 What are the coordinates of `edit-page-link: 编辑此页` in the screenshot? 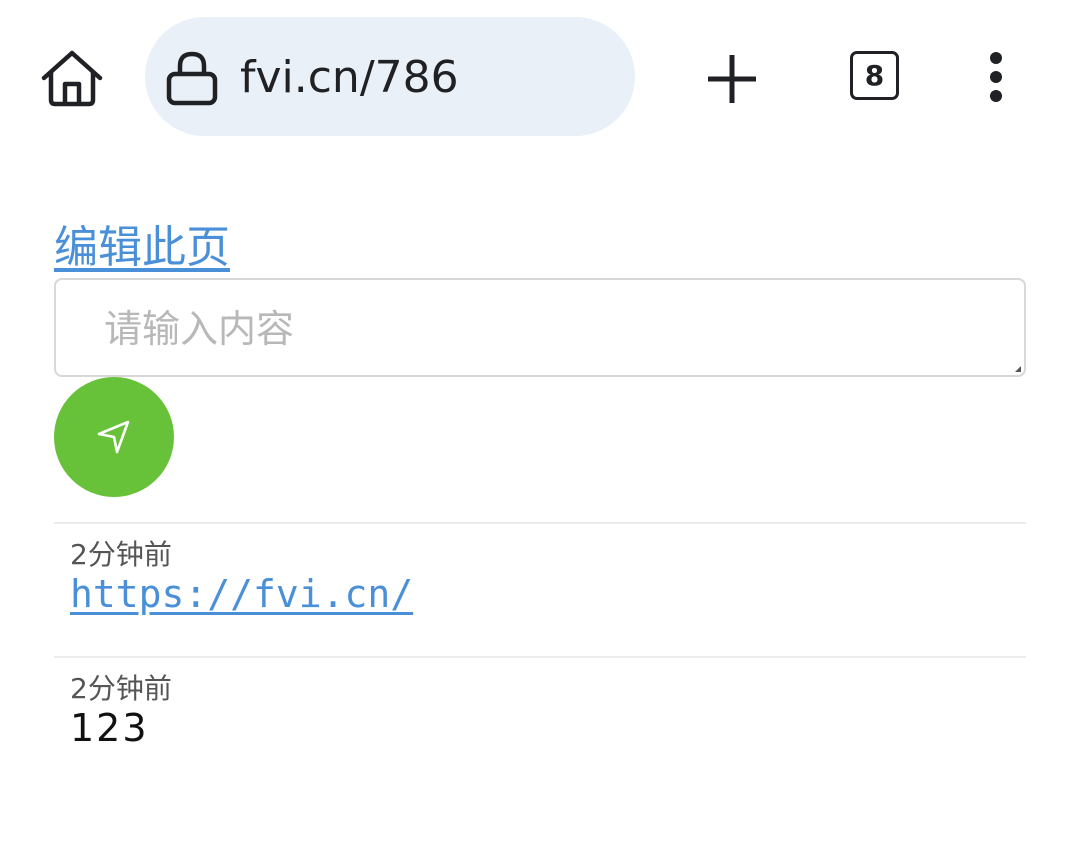 It's located at (142, 248).